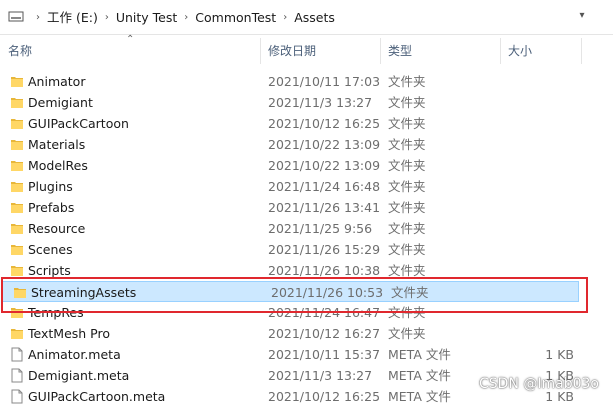  What do you see at coordinates (56, 81) in the screenshot?
I see `file-name: Animator` at bounding box center [56, 81].